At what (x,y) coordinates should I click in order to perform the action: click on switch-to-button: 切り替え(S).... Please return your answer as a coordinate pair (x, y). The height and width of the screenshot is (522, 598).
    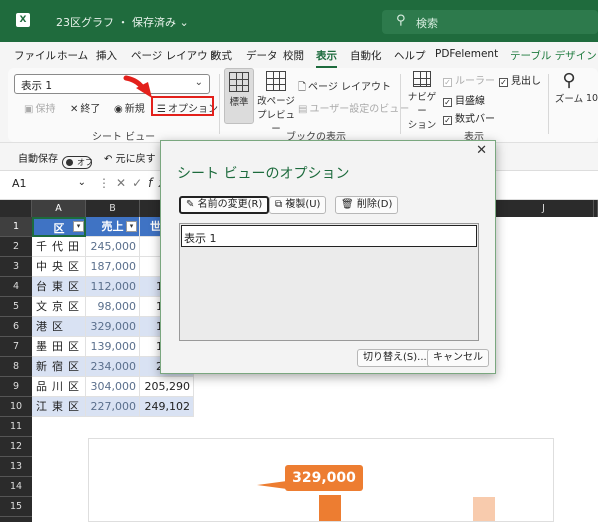
    Looking at the image, I should click on (395, 358).